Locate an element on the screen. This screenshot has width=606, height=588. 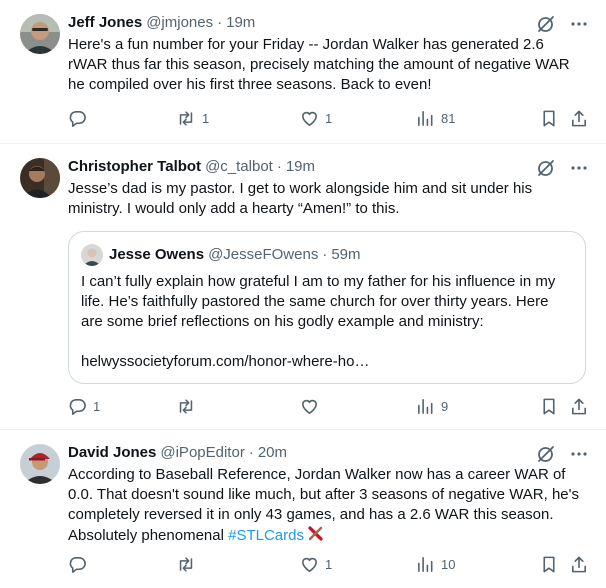
author-handle: @c_talbot is located at coordinates (239, 167).